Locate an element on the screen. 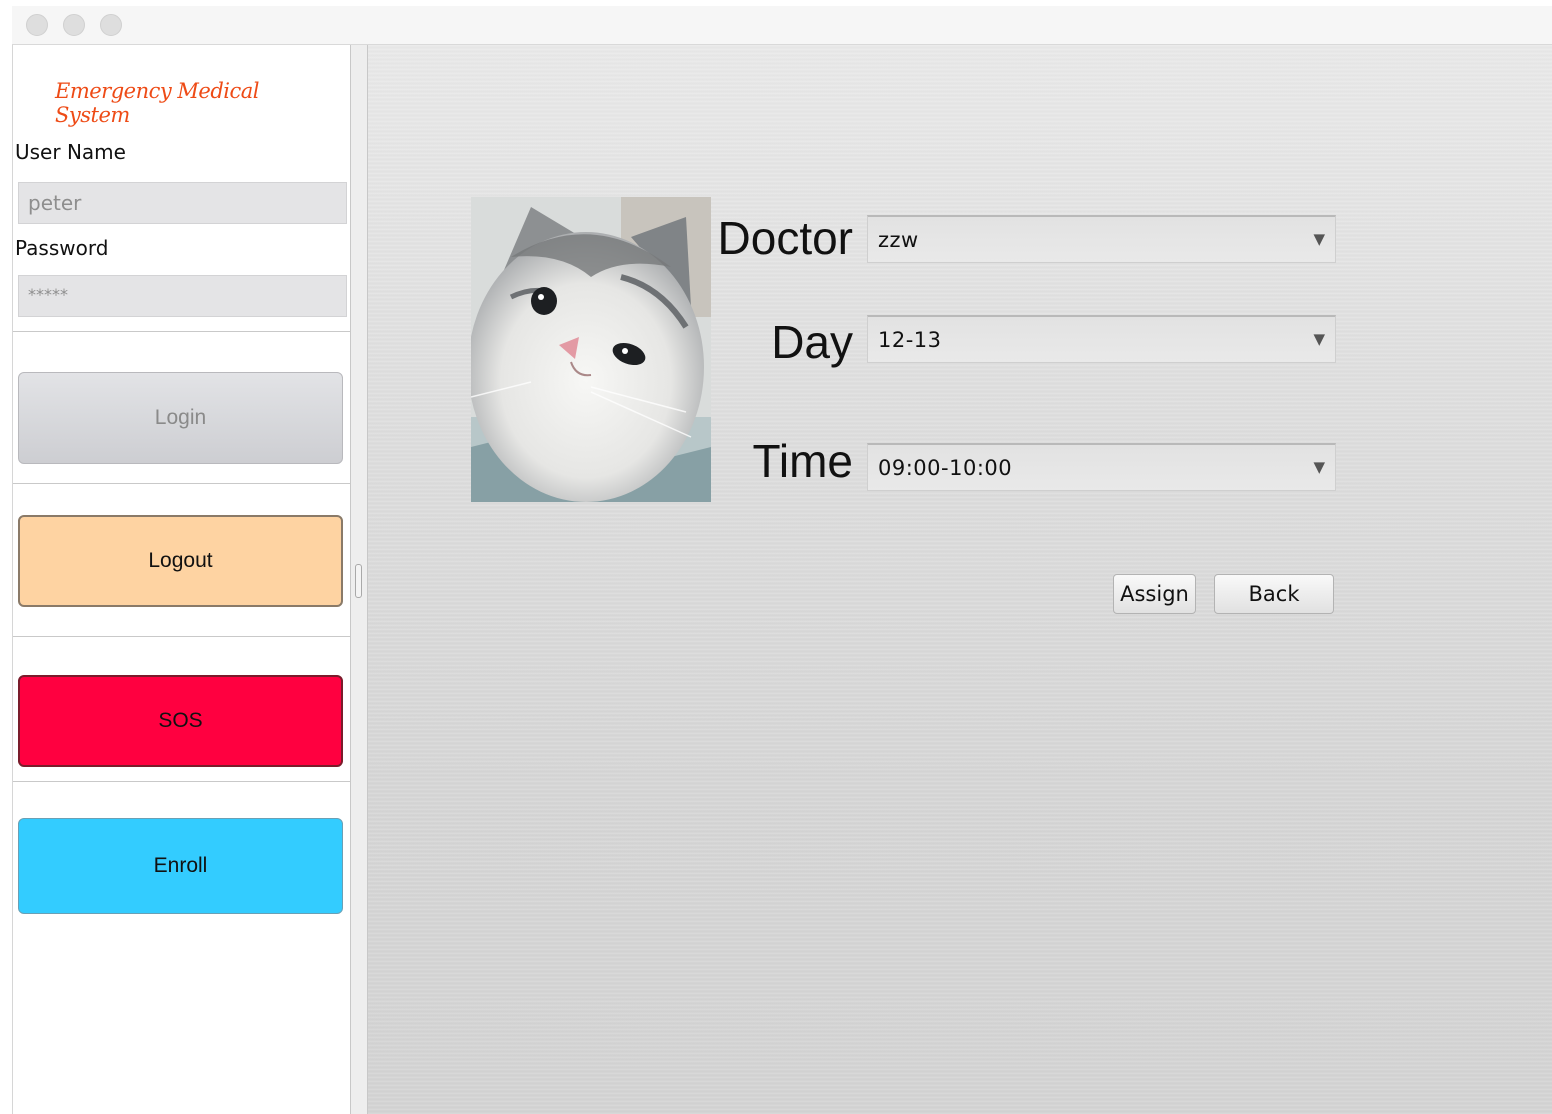 The height and width of the screenshot is (1114, 1552). kitten-photo is located at coordinates (591, 349).